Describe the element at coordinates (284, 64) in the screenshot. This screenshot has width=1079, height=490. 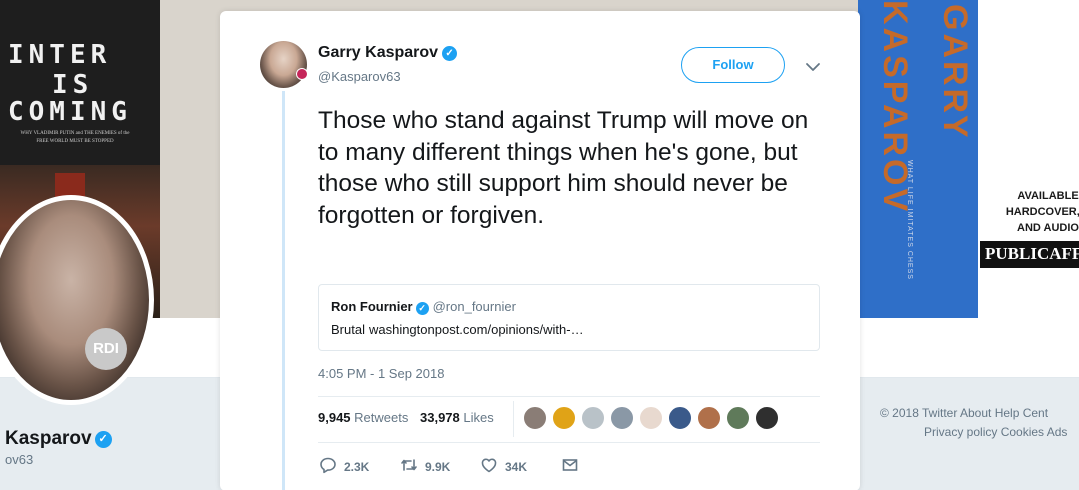
I see `author-avatar` at that location.